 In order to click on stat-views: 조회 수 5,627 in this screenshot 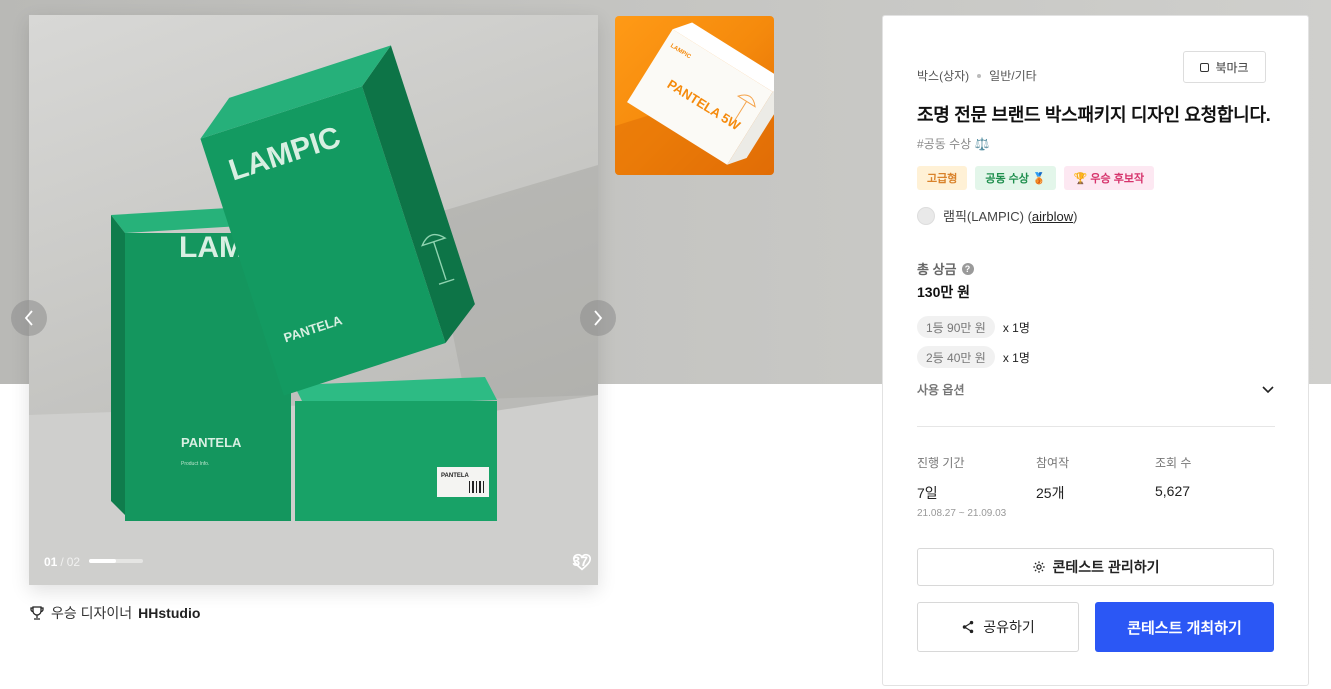, I will do `click(1173, 476)`.